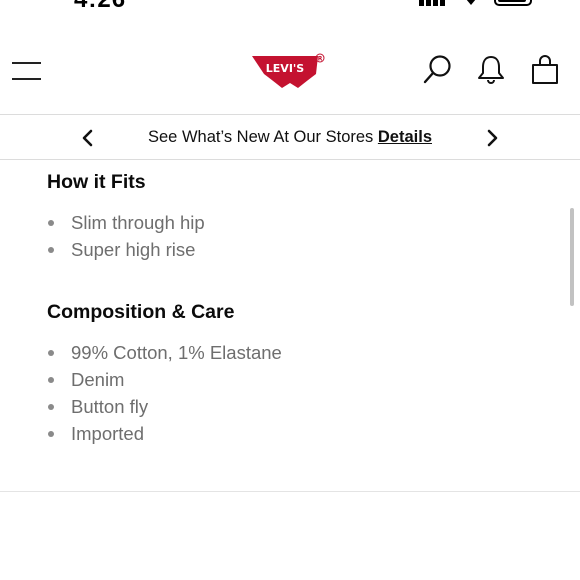 This screenshot has width=580, height=580. I want to click on svg-text: LEVI'S, so click(285, 68).